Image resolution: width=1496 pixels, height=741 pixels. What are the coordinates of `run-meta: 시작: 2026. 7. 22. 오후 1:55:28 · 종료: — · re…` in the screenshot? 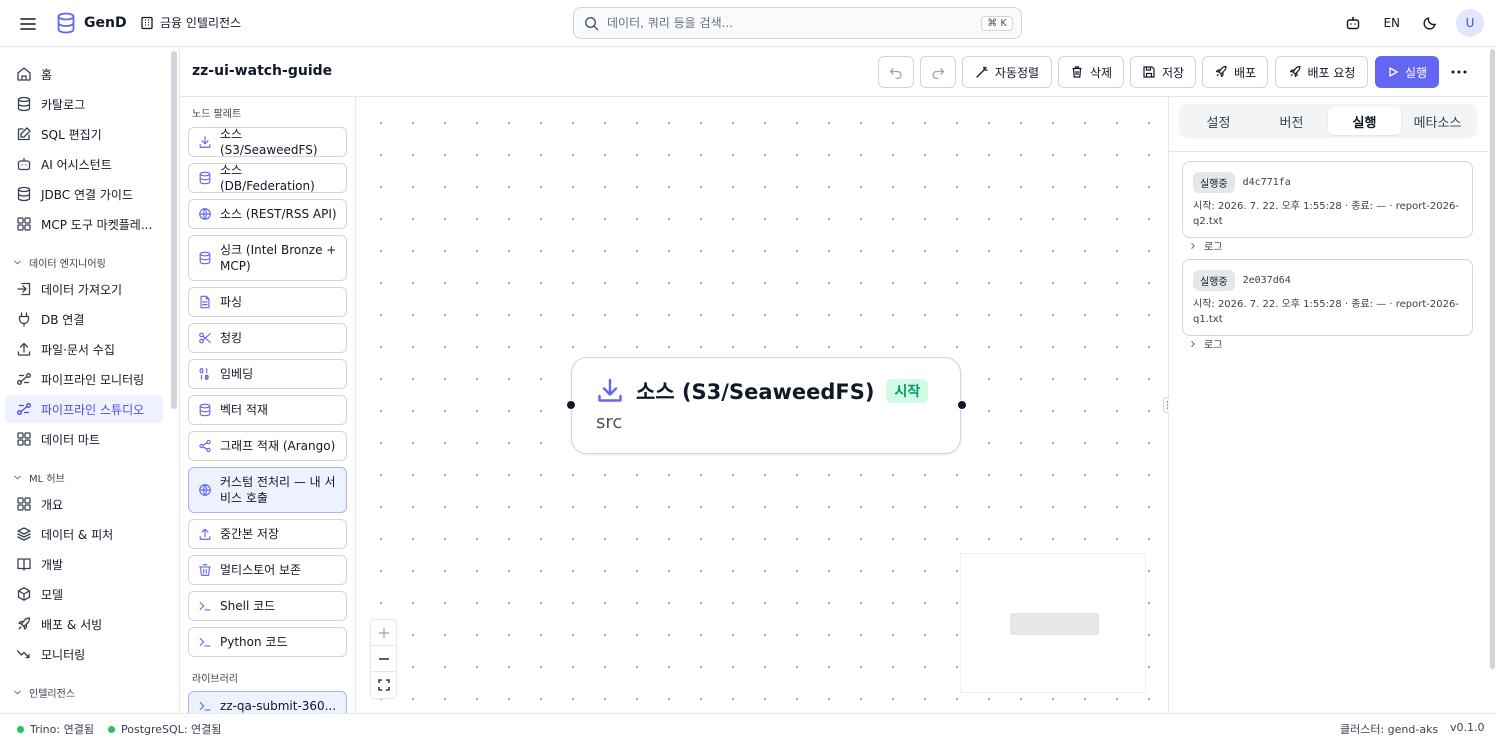 It's located at (1326, 214).